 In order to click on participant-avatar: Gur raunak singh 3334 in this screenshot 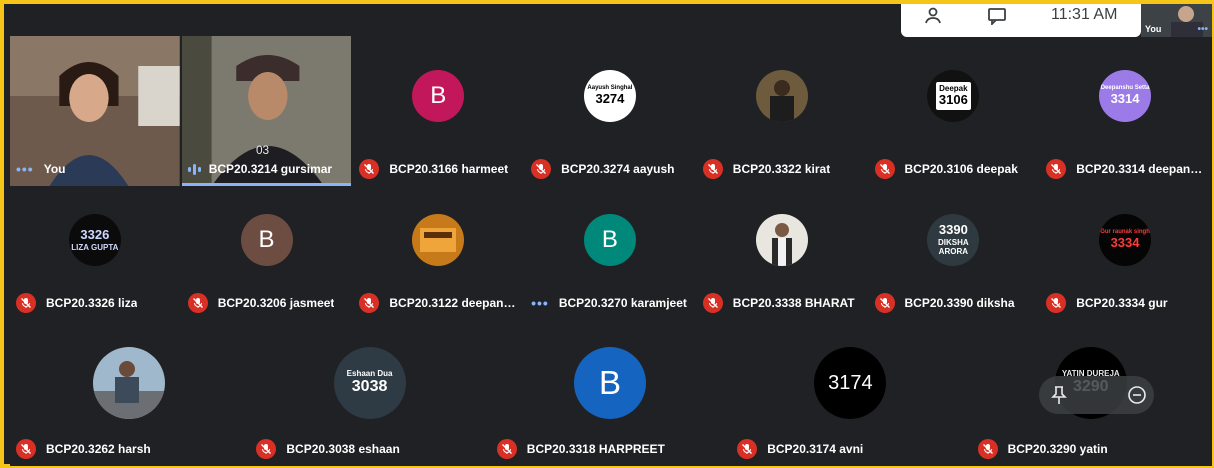, I will do `click(1125, 240)`.